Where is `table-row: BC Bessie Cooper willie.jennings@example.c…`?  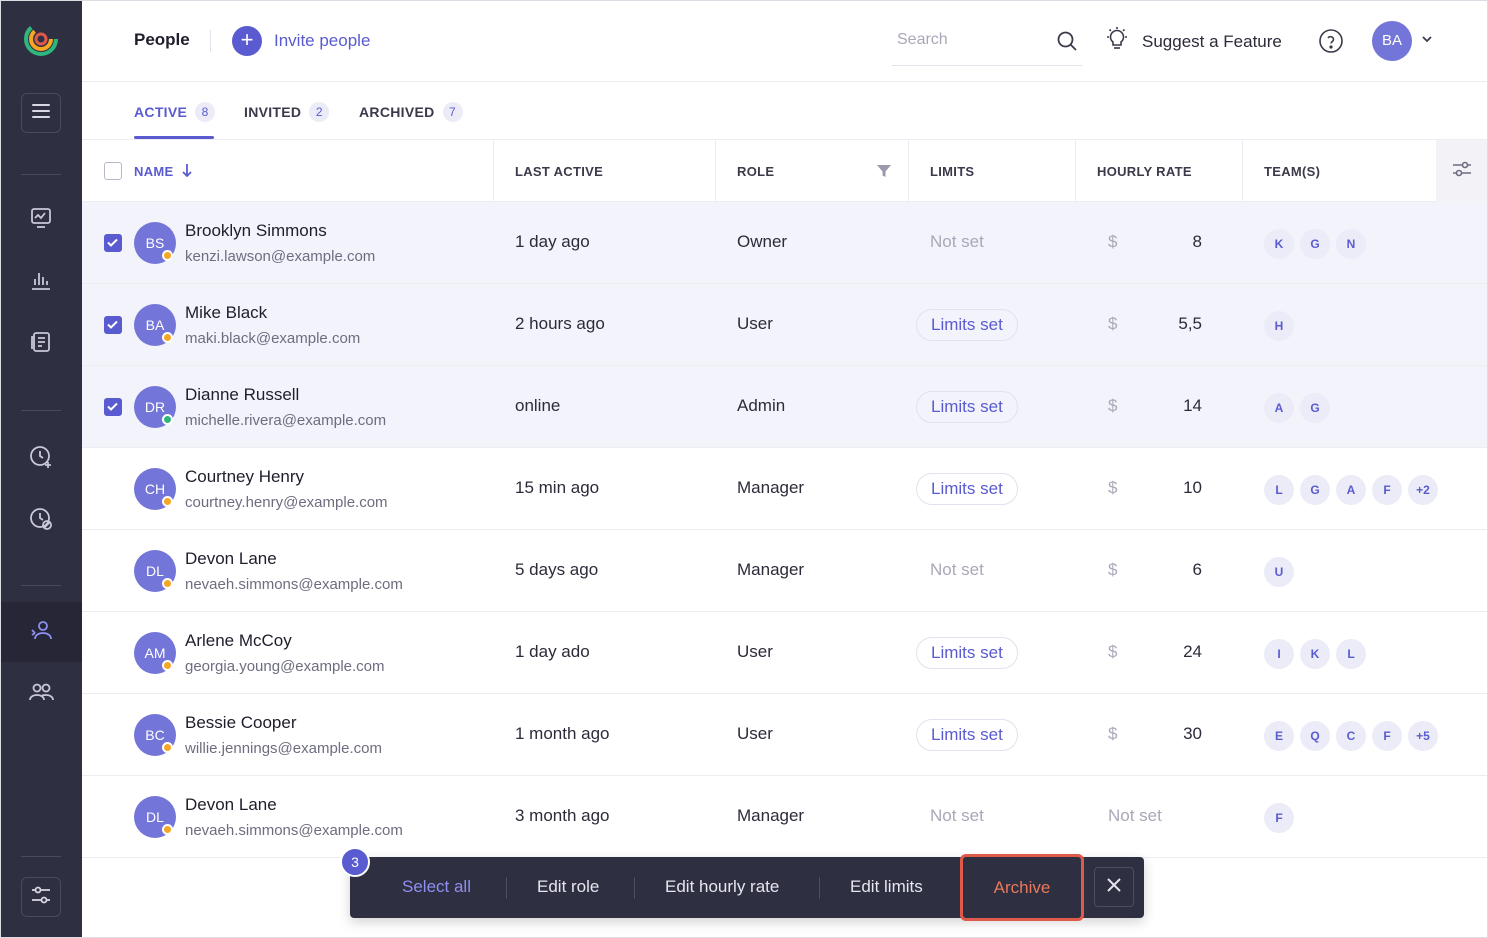
table-row: BC Bessie Cooper willie.jennings@example.c… is located at coordinates (785, 735).